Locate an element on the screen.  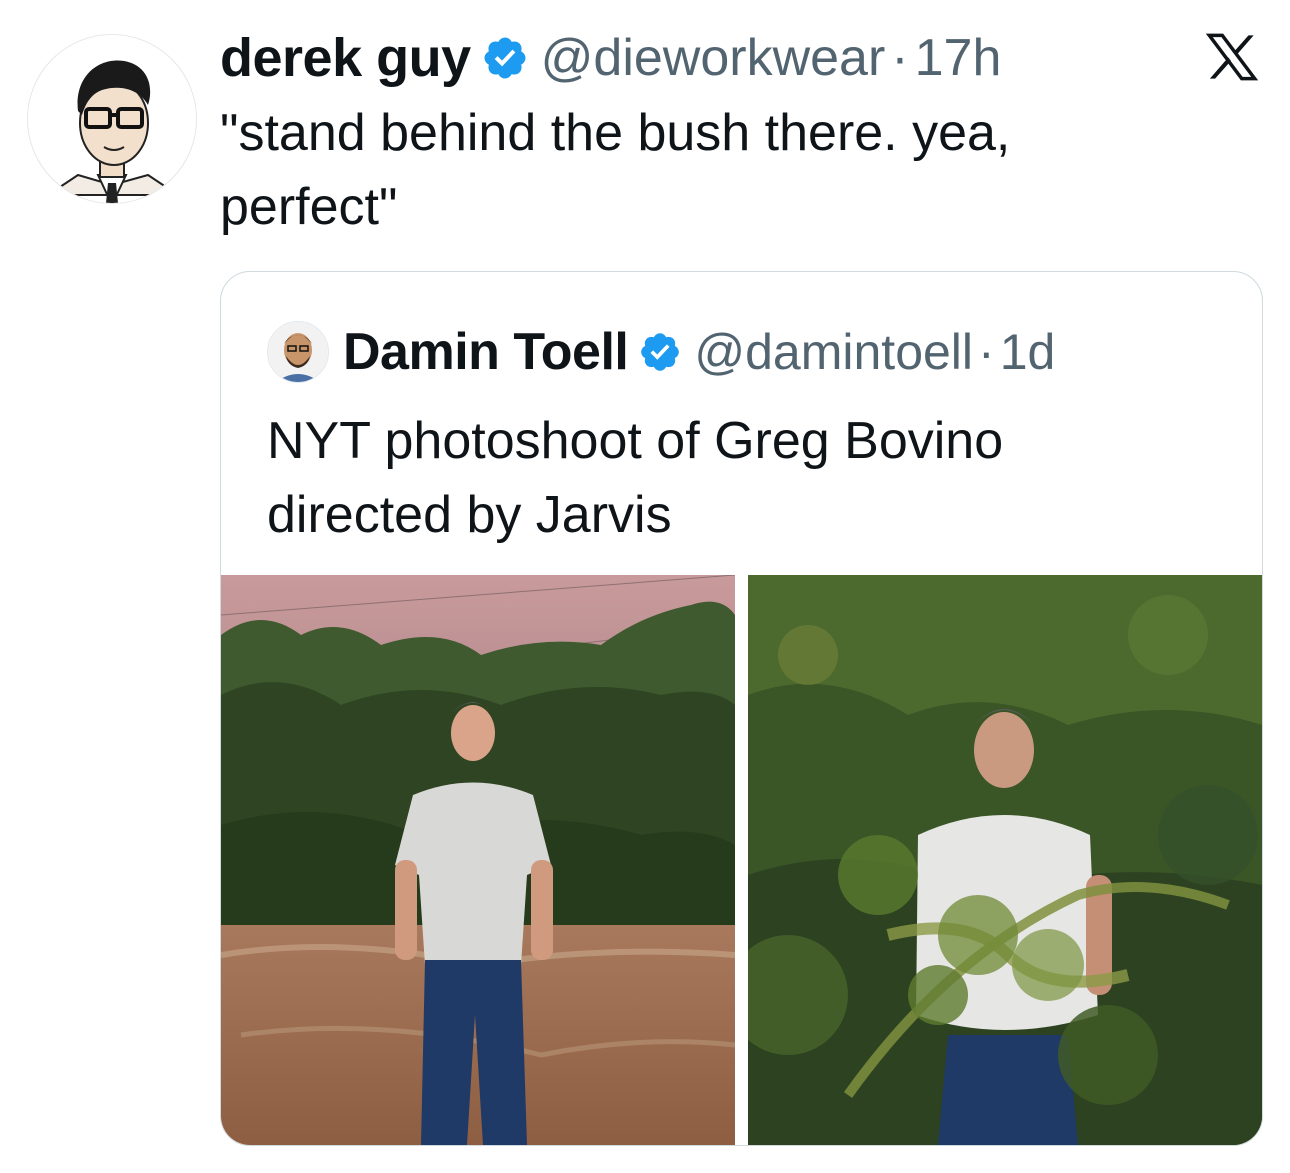
media-divider is located at coordinates (741, 860).